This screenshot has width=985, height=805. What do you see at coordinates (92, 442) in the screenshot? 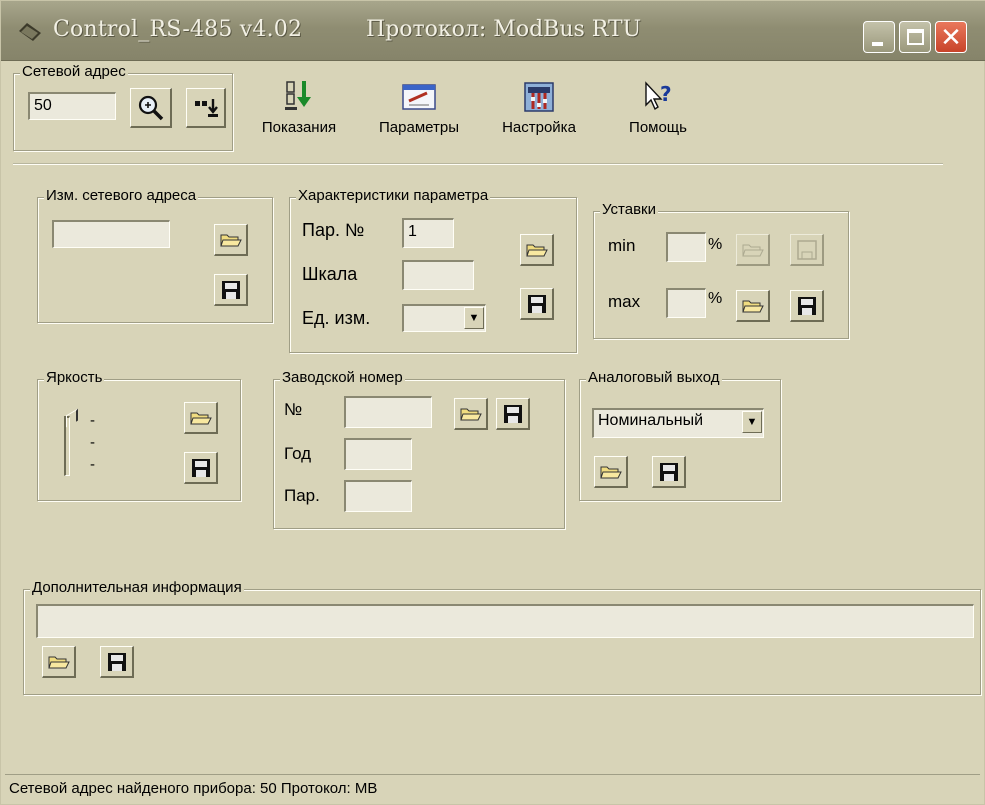
I see `brightness-tick-2: -` at bounding box center [92, 442].